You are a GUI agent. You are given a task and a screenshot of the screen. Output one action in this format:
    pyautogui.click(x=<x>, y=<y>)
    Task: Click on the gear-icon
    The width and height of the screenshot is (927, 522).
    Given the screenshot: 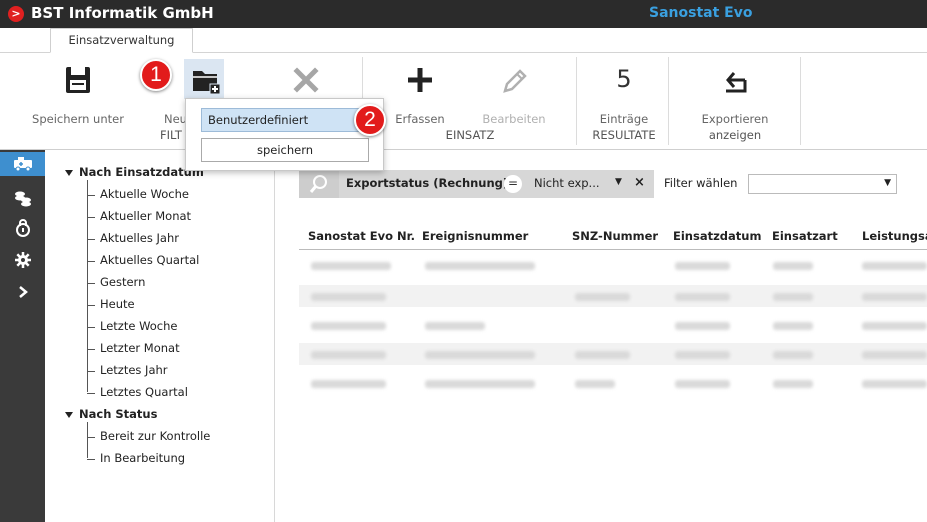 What is the action you would take?
    pyautogui.click(x=22, y=260)
    